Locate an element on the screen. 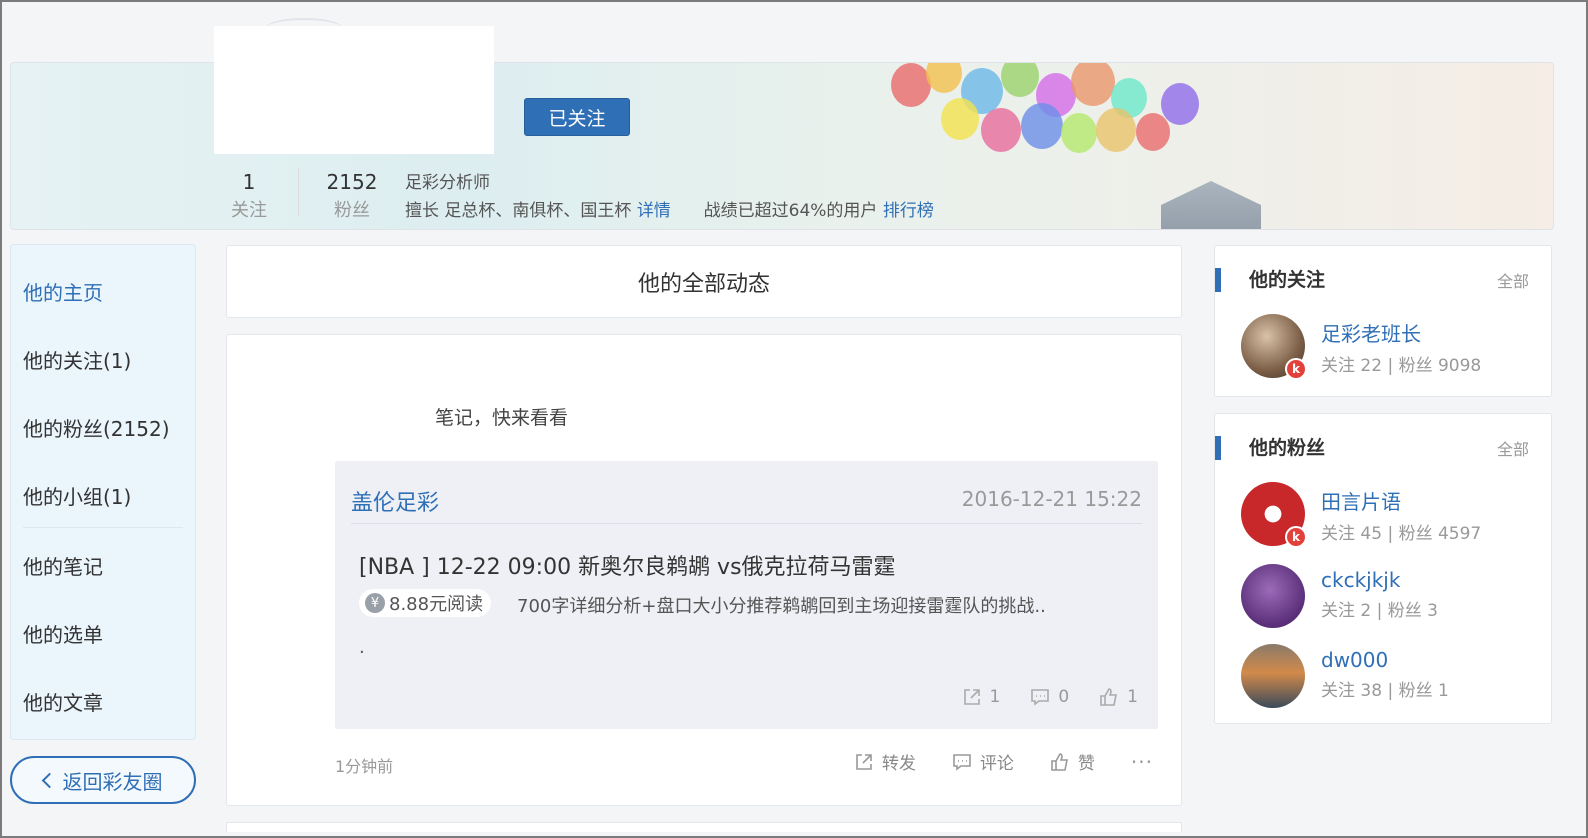 The height and width of the screenshot is (838, 1588). nav-item-home: 他的主页 is located at coordinates (63, 291).